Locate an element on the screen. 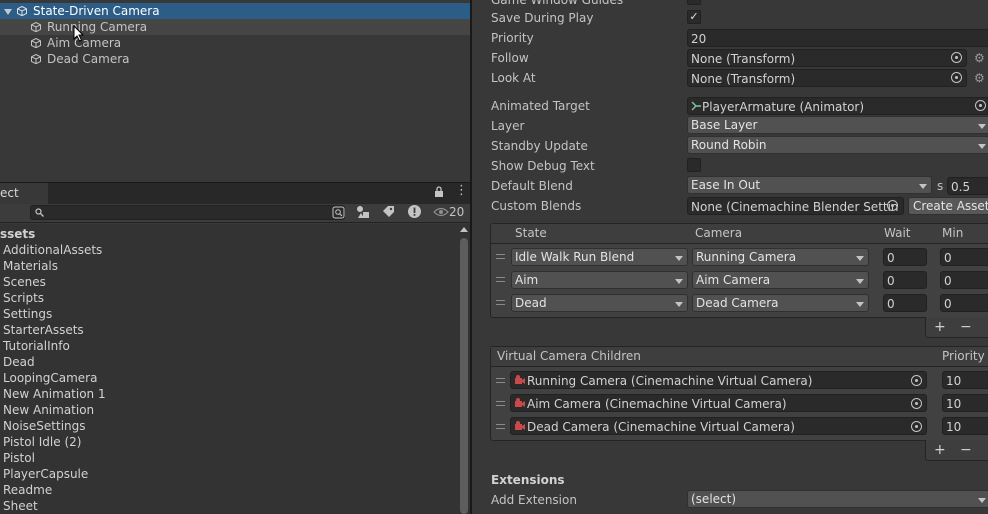 Image resolution: width=988 pixels, height=514 pixels. custom-blends-field: None (Cinemachine Blender Settin is located at coordinates (795, 206).